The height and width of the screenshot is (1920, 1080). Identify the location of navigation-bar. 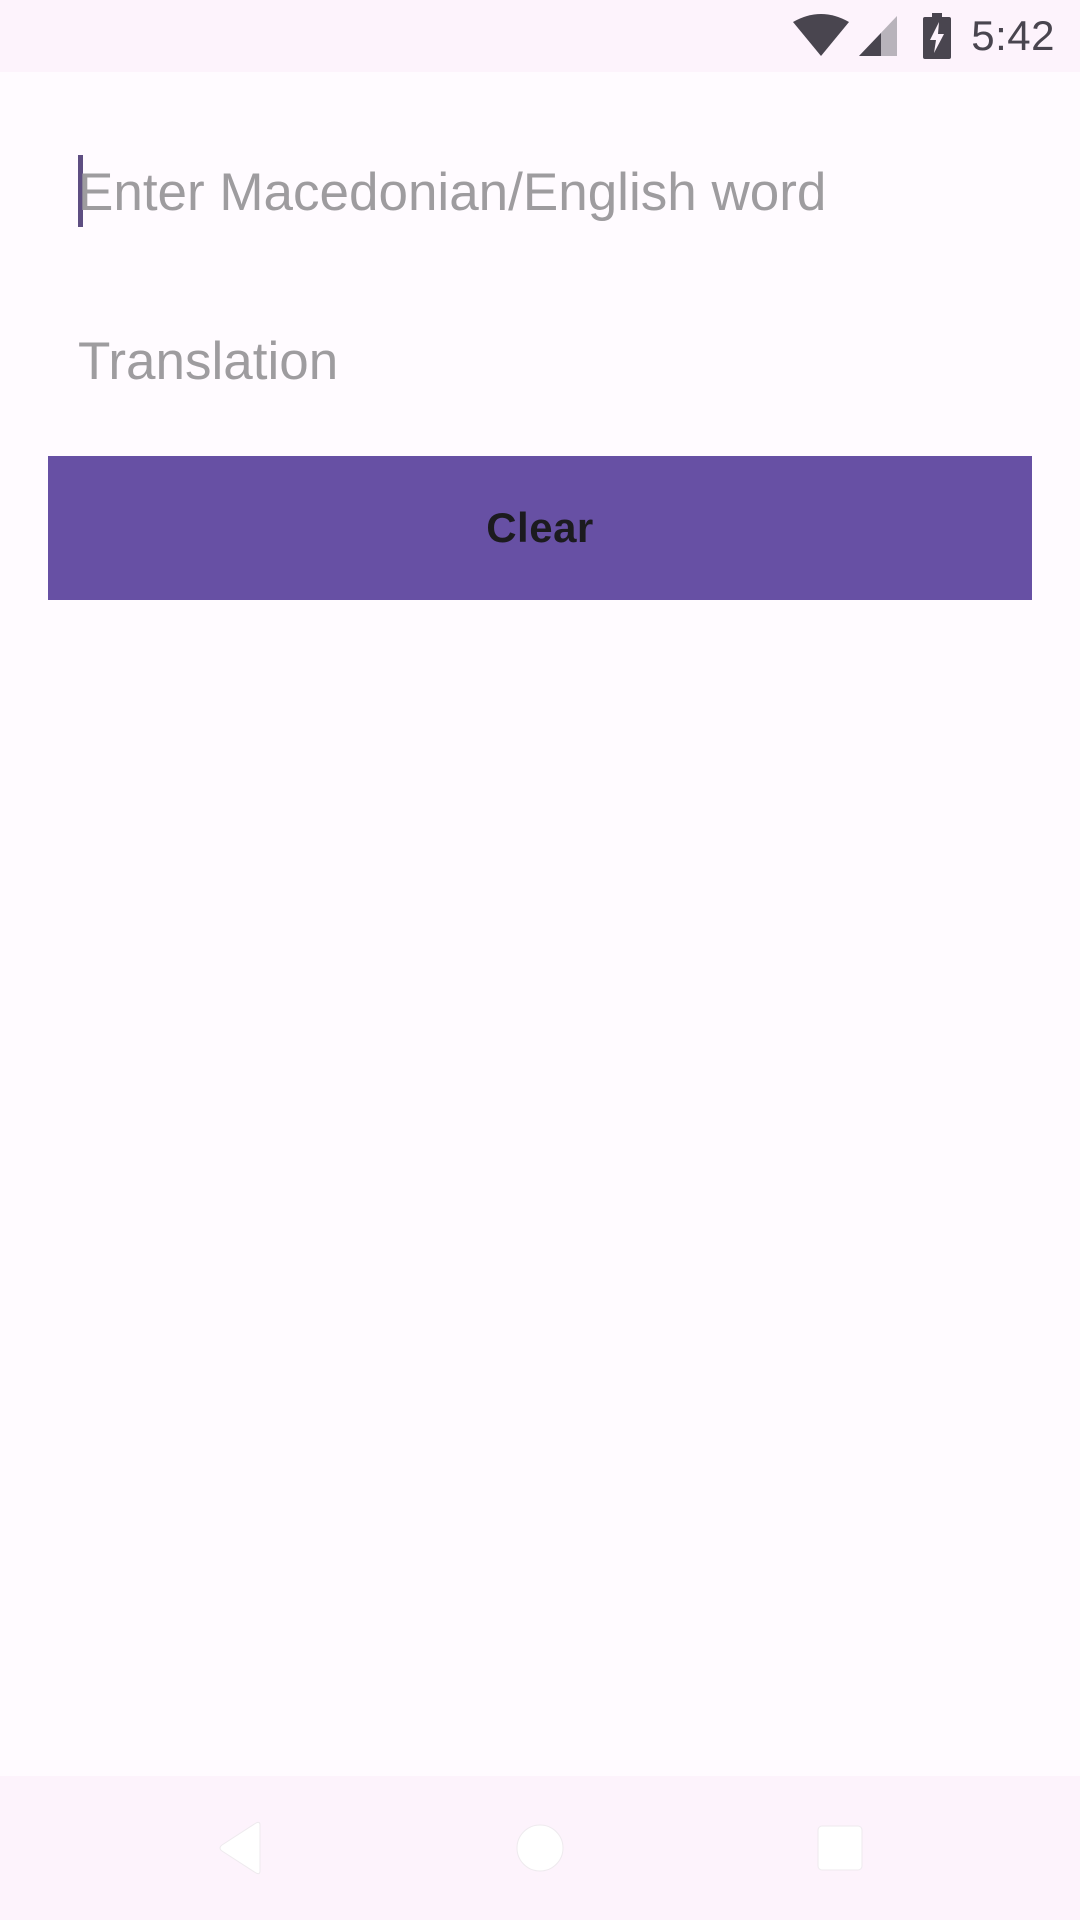
(540, 1848).